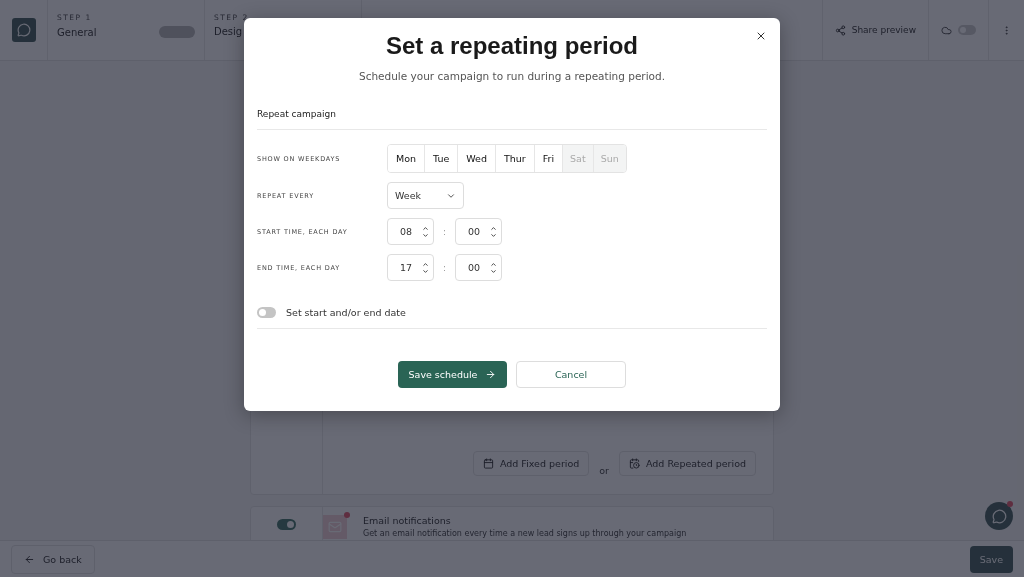 This screenshot has height=577, width=1024. I want to click on save-schedule-button: Save schedule, so click(452, 374).